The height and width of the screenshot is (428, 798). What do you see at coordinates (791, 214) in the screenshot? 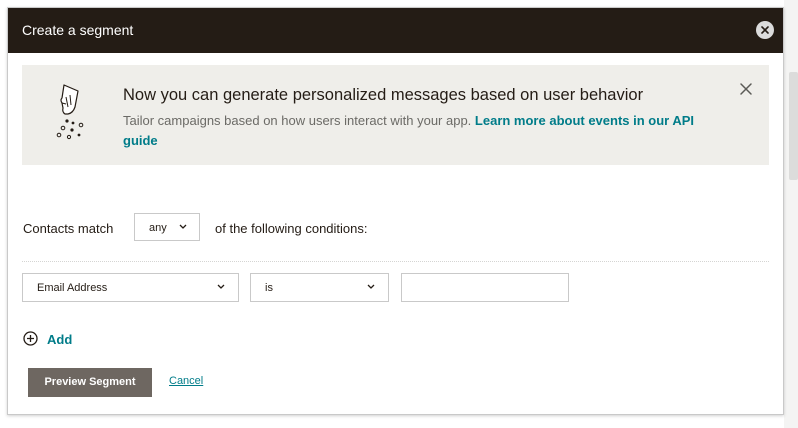
I see `page-background-strip` at bounding box center [791, 214].